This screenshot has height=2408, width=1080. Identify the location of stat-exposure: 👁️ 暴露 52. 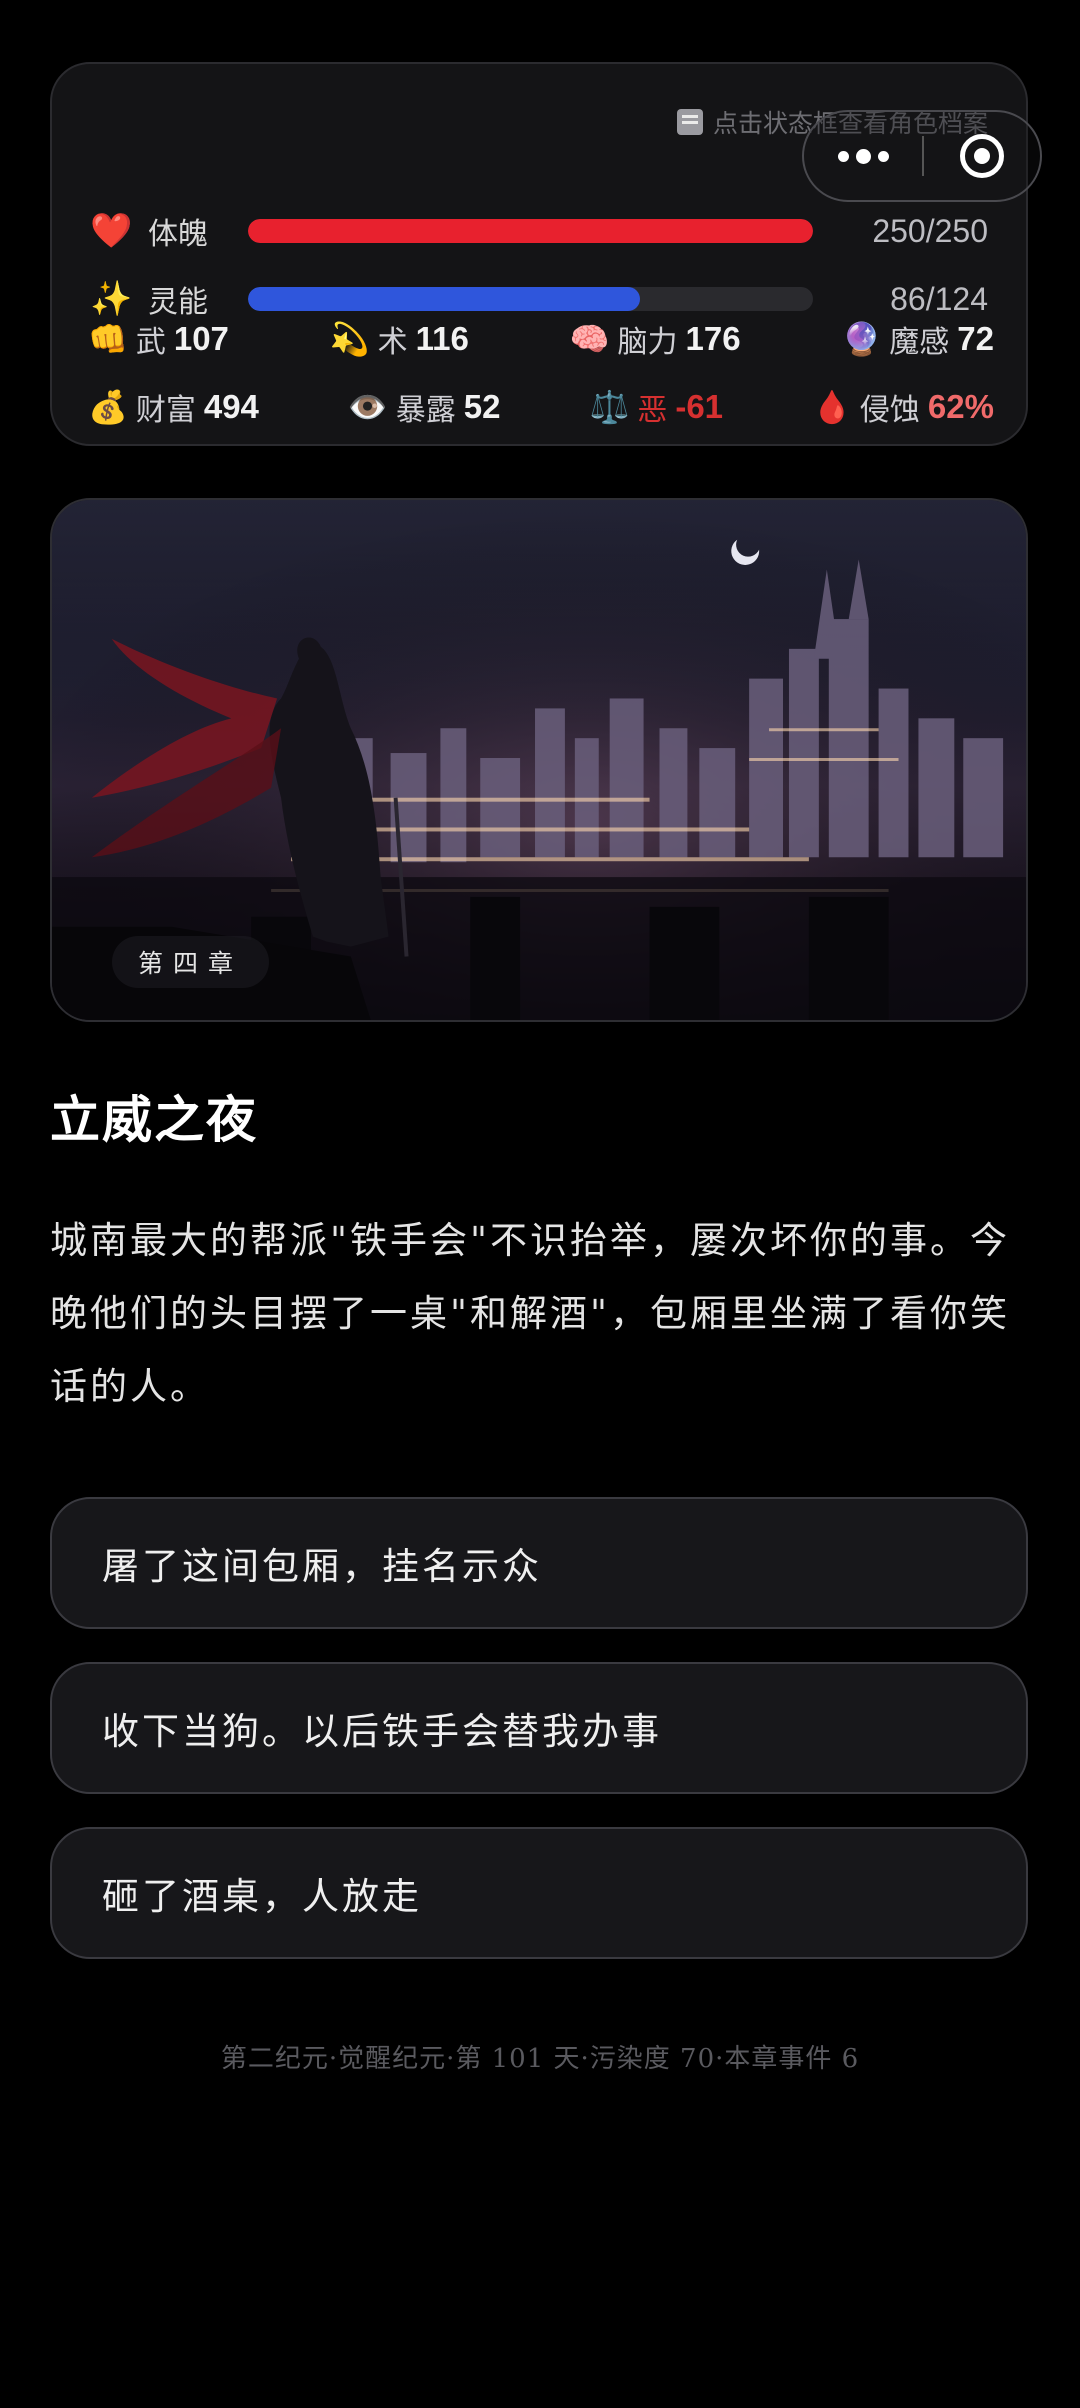
(424, 407).